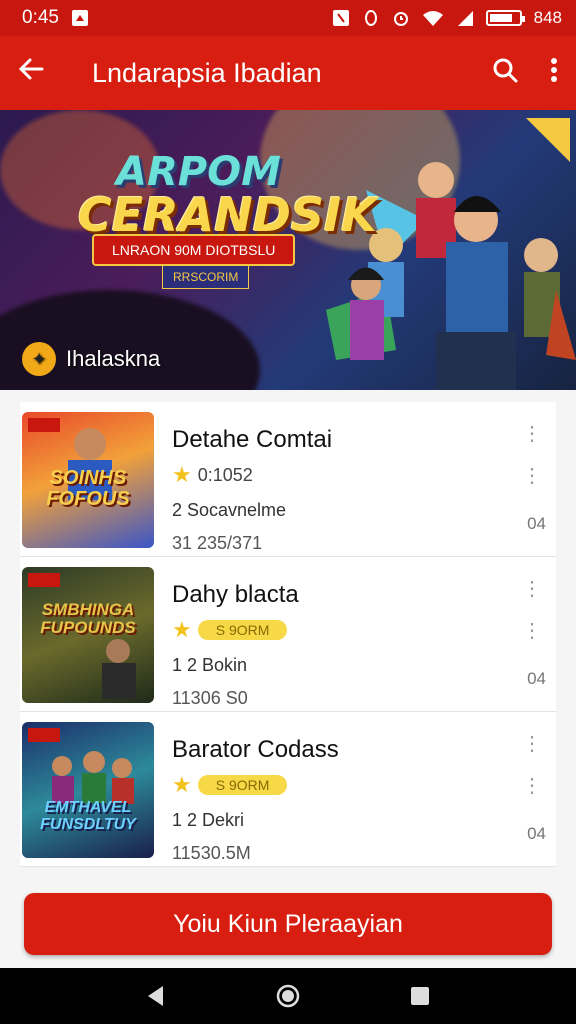 This screenshot has width=576, height=1024. I want to click on publisher-badge-icon: ✦, so click(39, 359).